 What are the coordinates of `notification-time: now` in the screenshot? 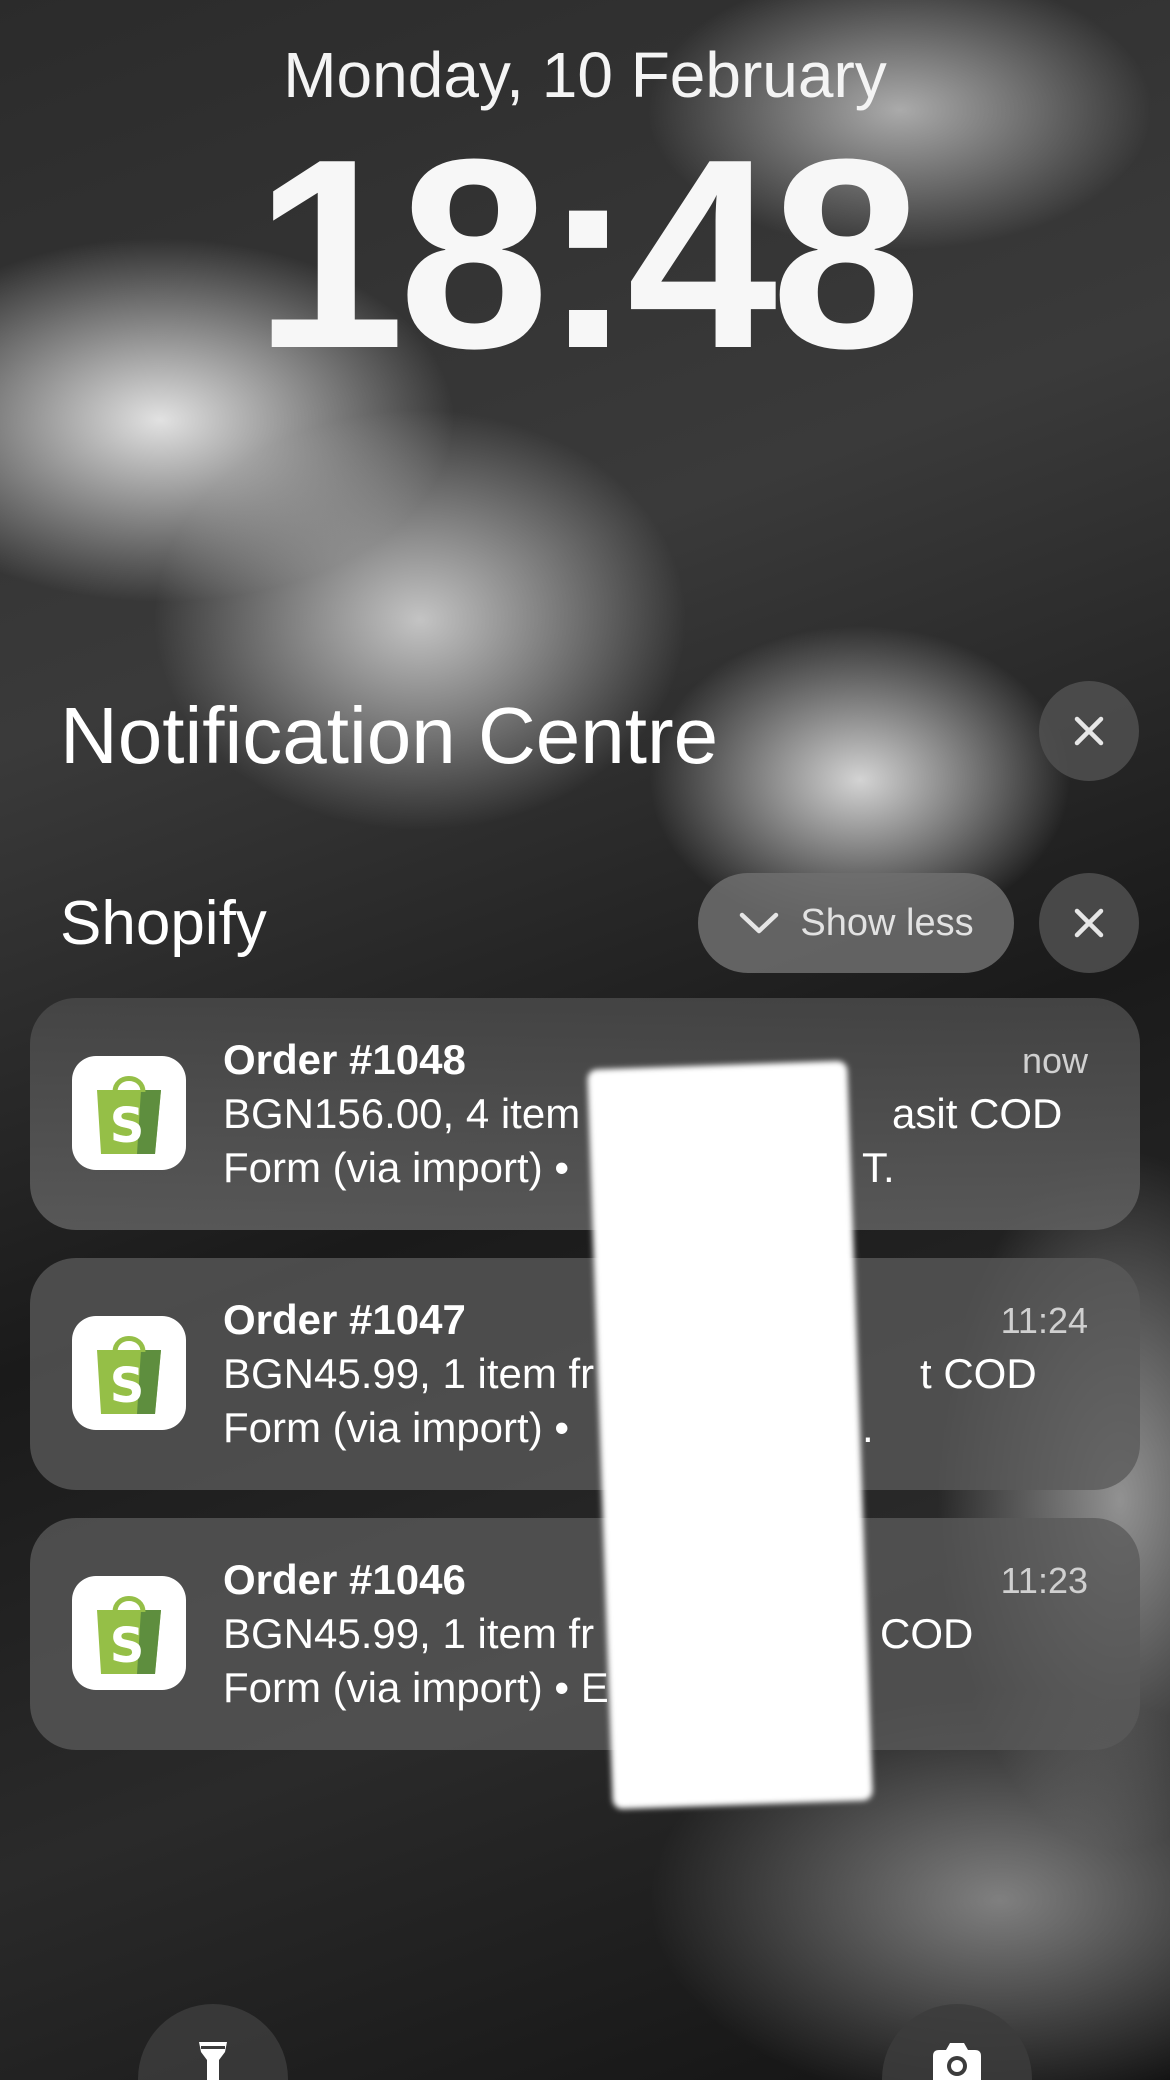 It's located at (1054, 1060).